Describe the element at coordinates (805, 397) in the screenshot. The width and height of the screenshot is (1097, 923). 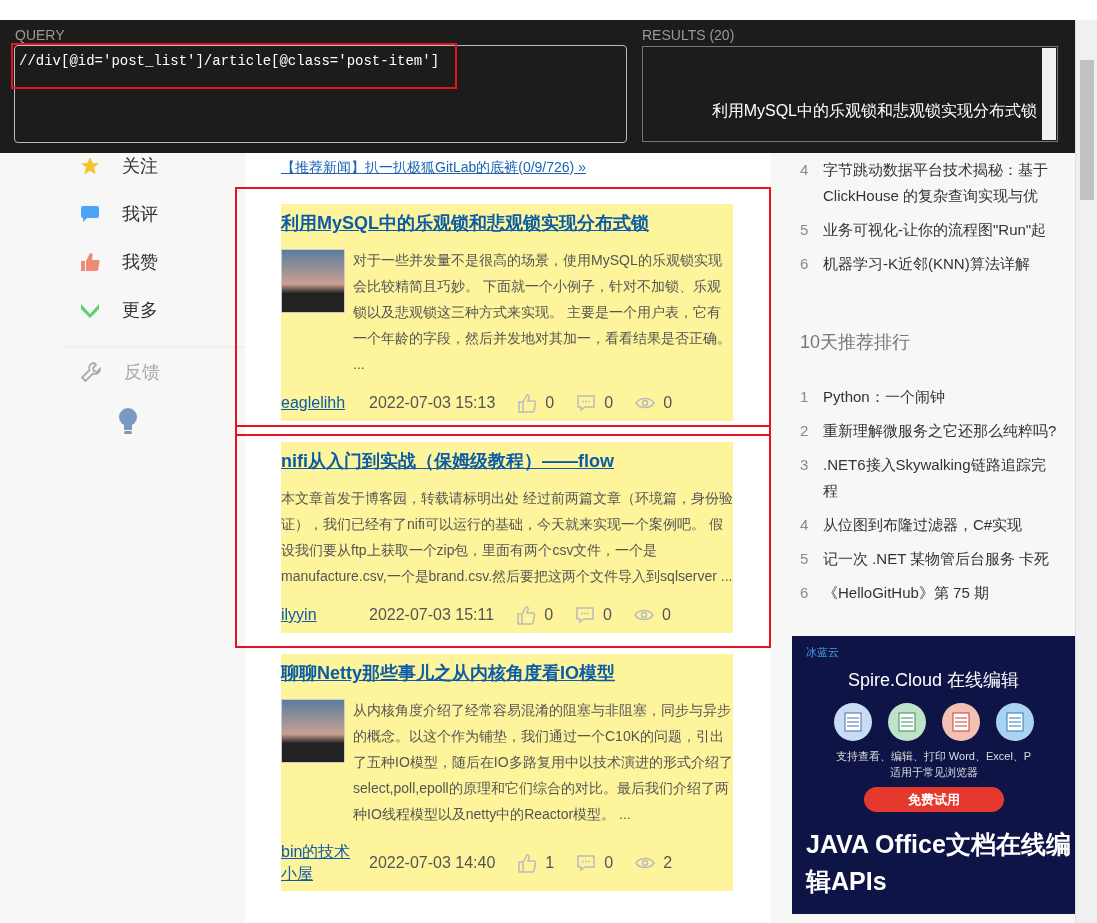
I see `rank-number: 1` at that location.